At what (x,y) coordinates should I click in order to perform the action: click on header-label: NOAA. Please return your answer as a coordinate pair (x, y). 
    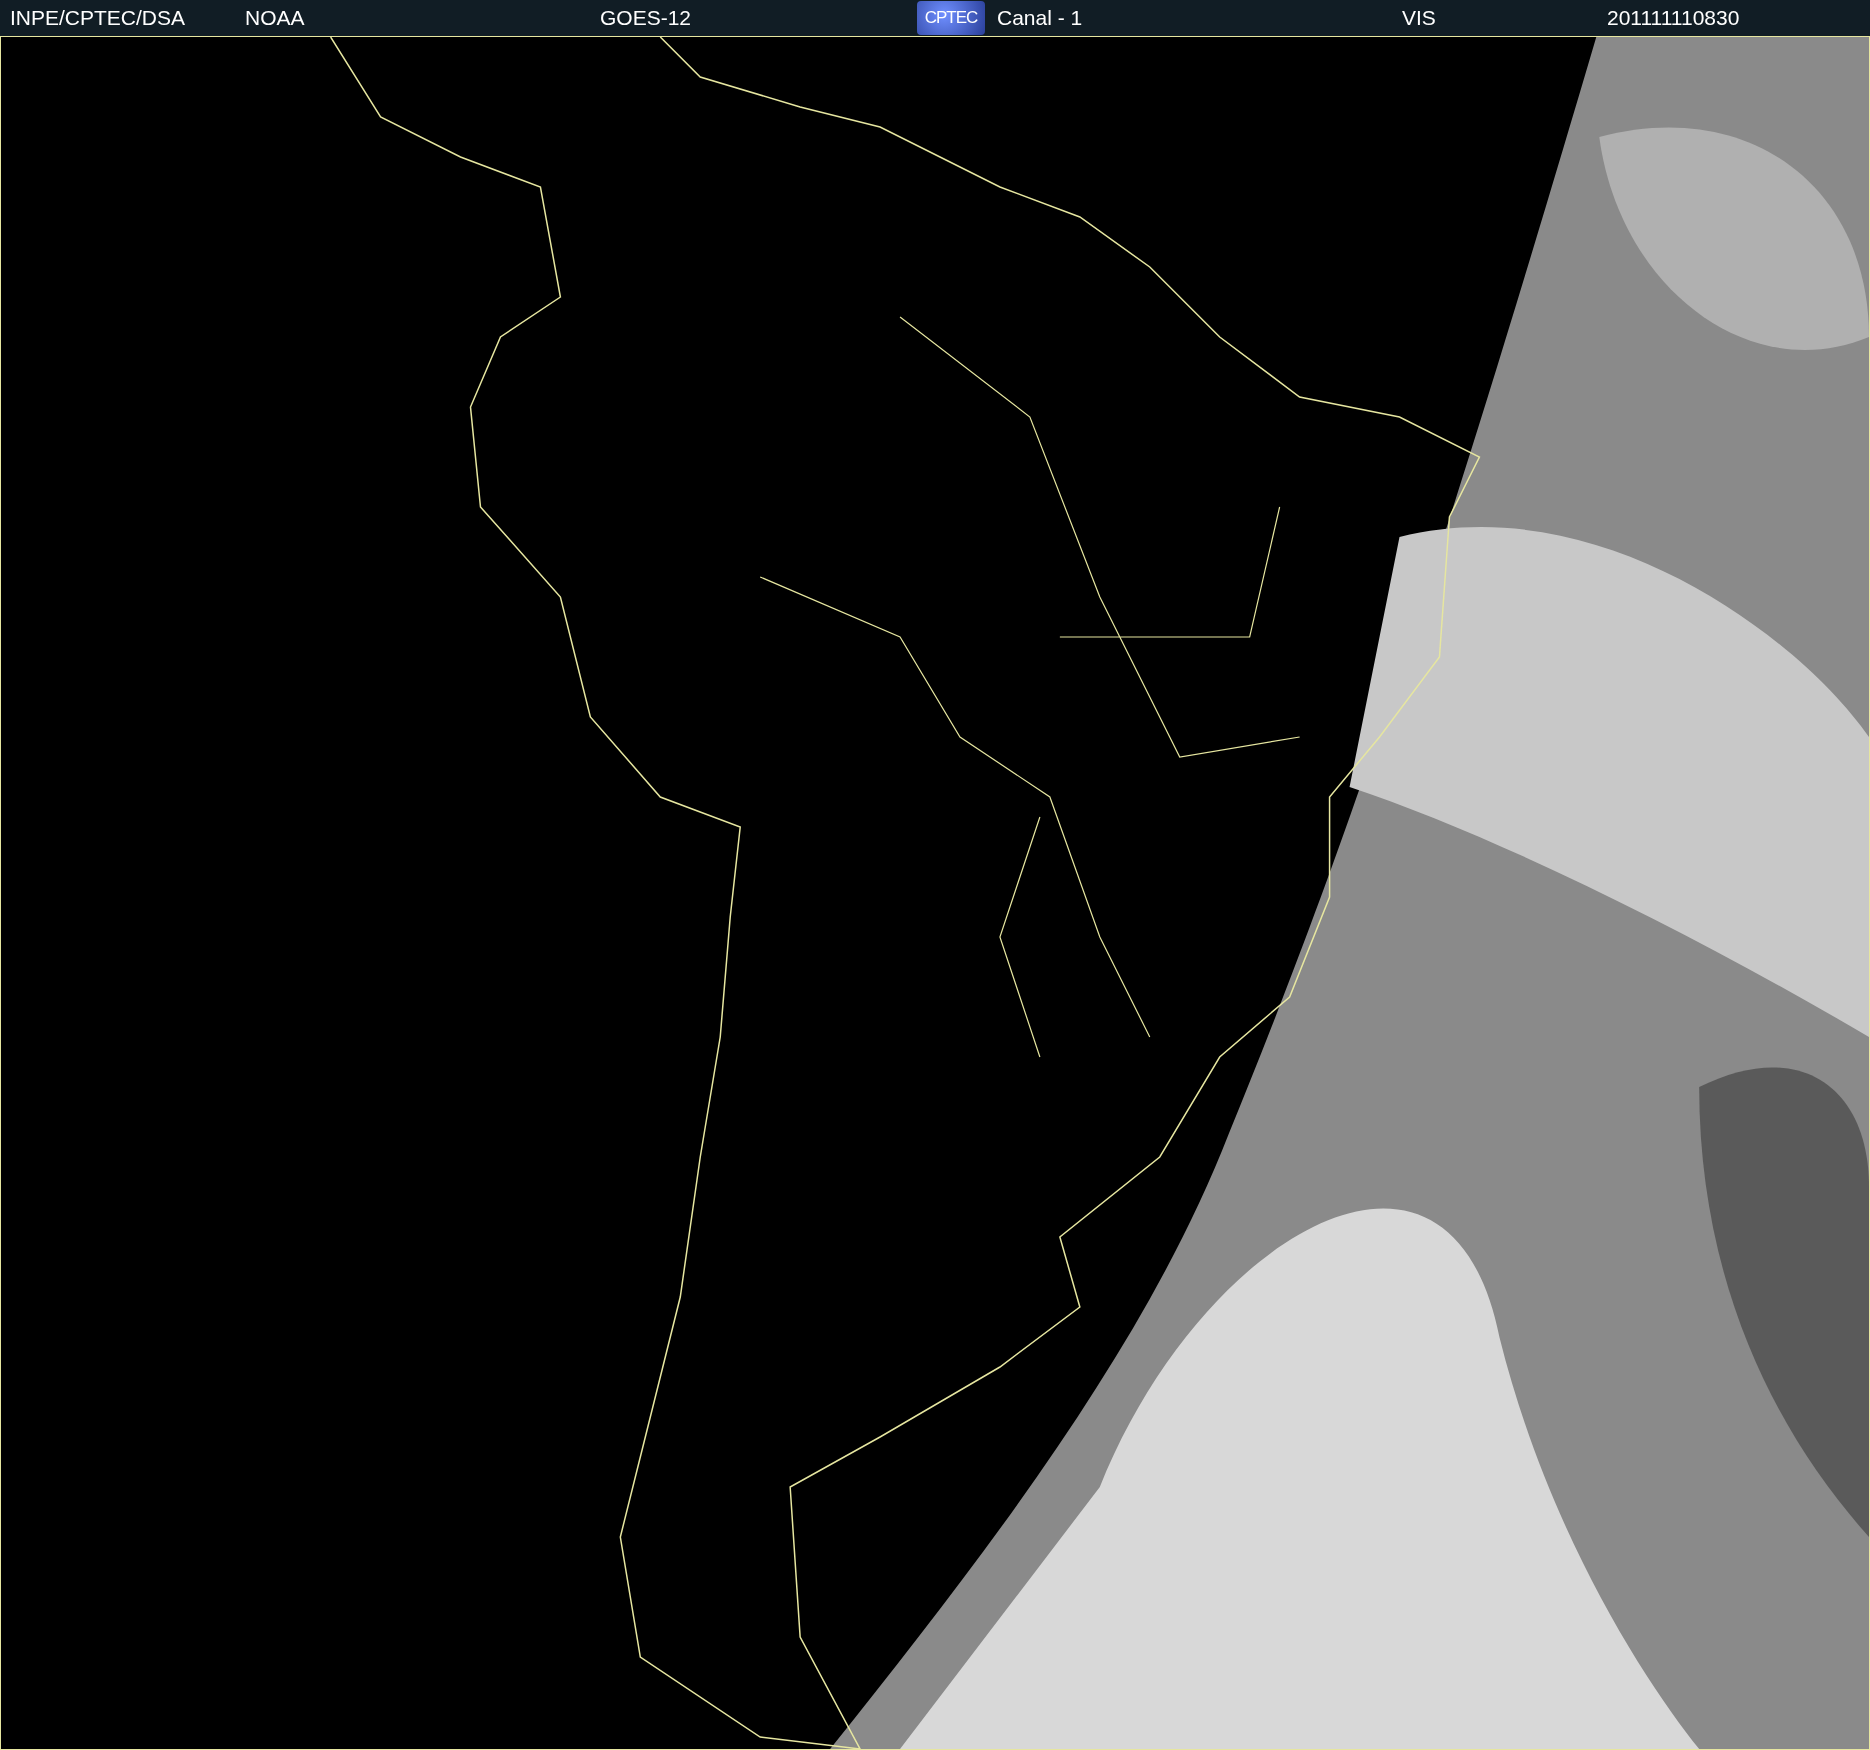
    Looking at the image, I should click on (275, 18).